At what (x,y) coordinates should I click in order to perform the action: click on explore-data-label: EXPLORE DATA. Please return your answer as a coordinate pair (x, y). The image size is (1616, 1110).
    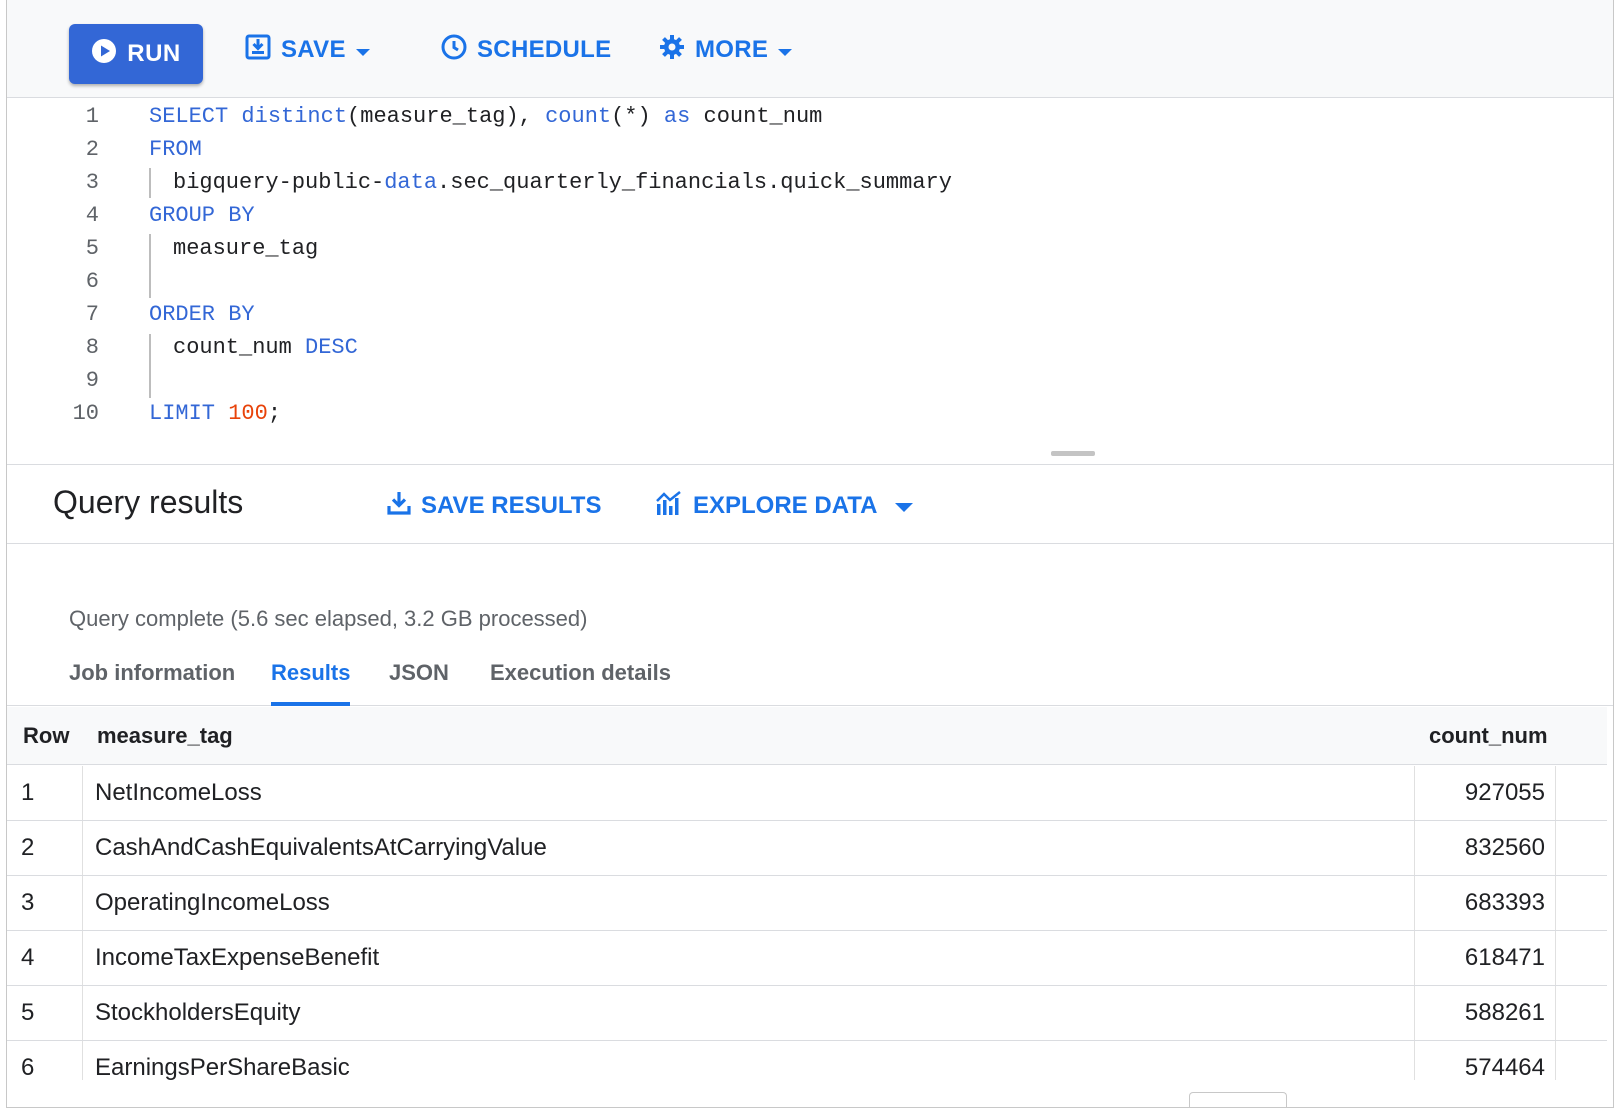
    Looking at the image, I should click on (785, 505).